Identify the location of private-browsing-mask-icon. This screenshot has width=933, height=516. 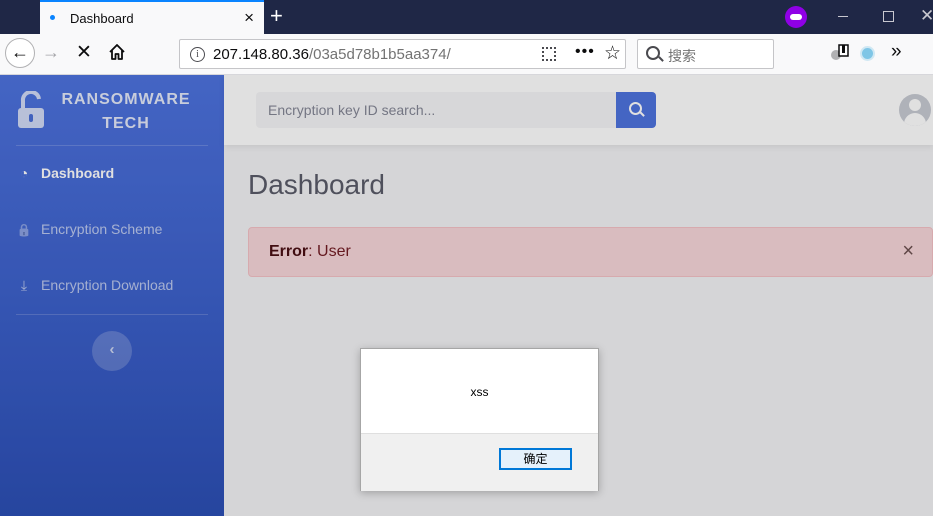
(796, 17).